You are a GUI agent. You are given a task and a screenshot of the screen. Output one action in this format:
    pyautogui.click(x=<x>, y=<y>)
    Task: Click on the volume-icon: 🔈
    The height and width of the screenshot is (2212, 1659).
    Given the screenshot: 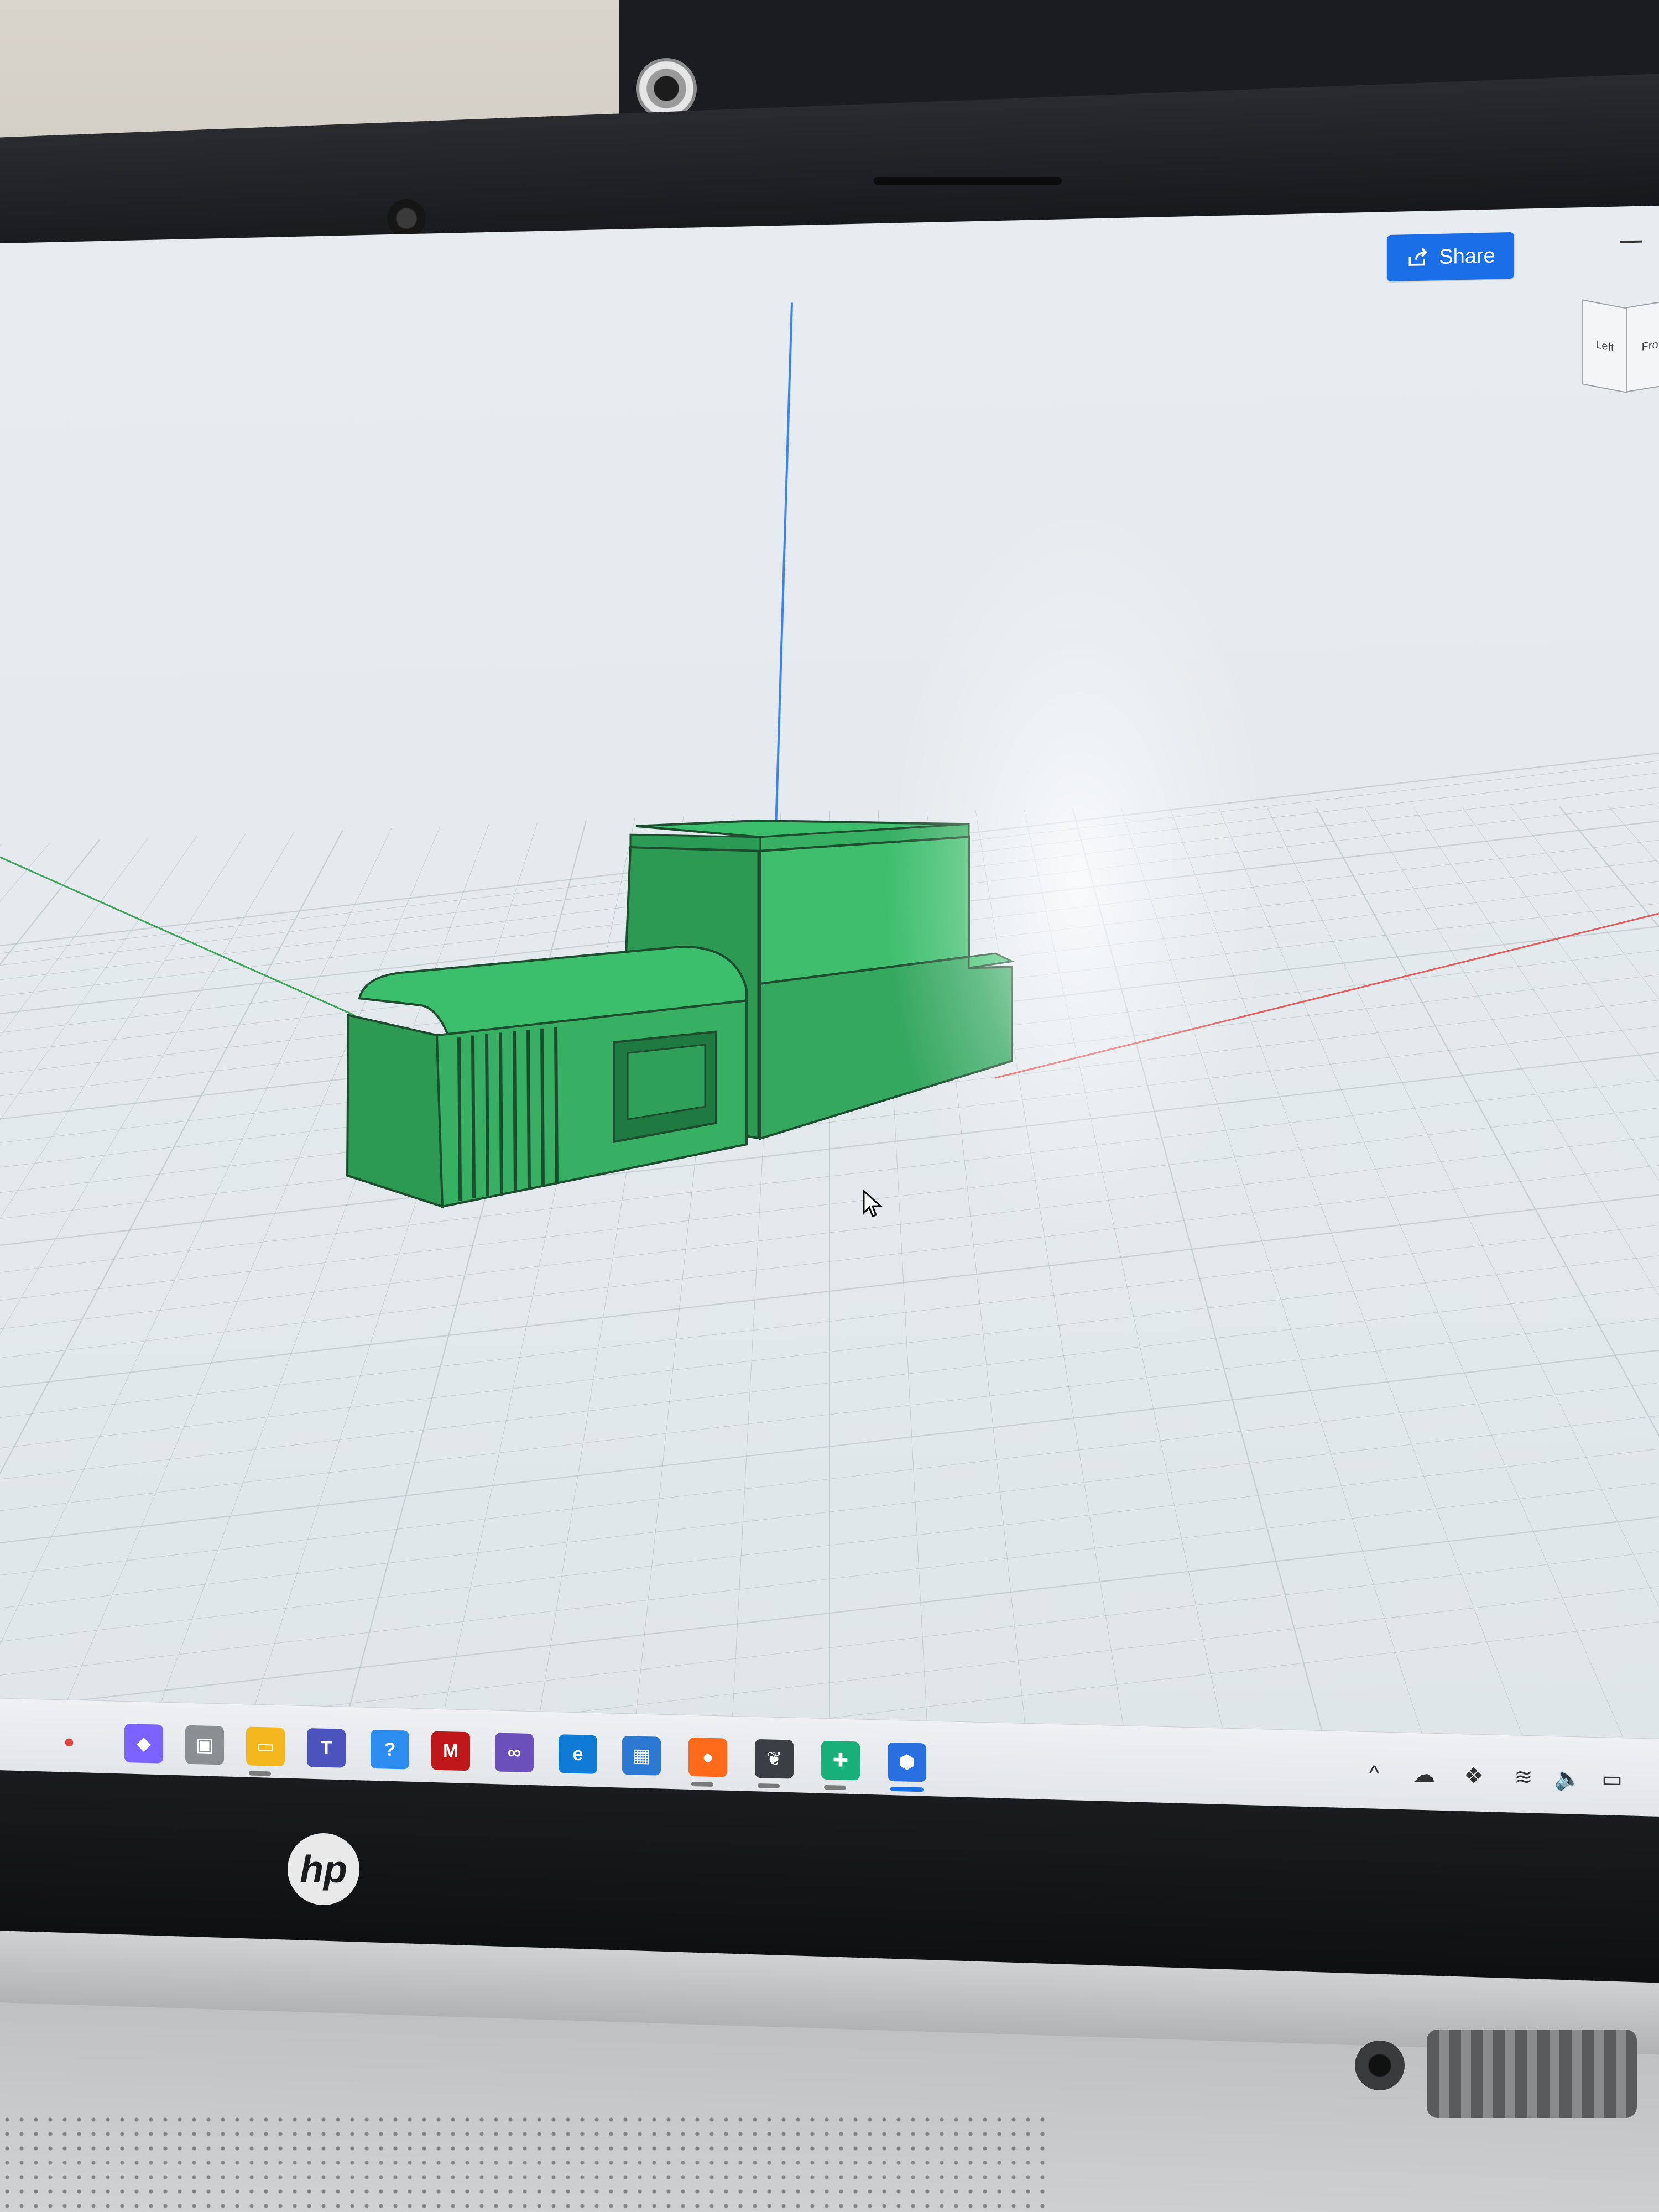 What is the action you would take?
    pyautogui.click(x=1567, y=1779)
    